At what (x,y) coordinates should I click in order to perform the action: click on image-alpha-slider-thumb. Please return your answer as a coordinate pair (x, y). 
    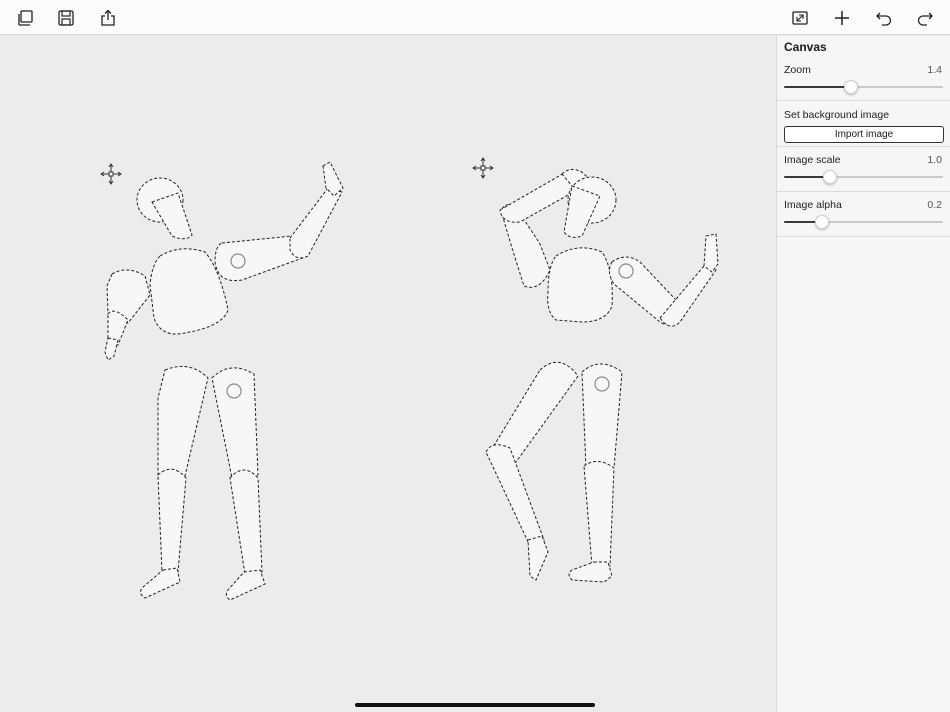
    Looking at the image, I should click on (822, 222).